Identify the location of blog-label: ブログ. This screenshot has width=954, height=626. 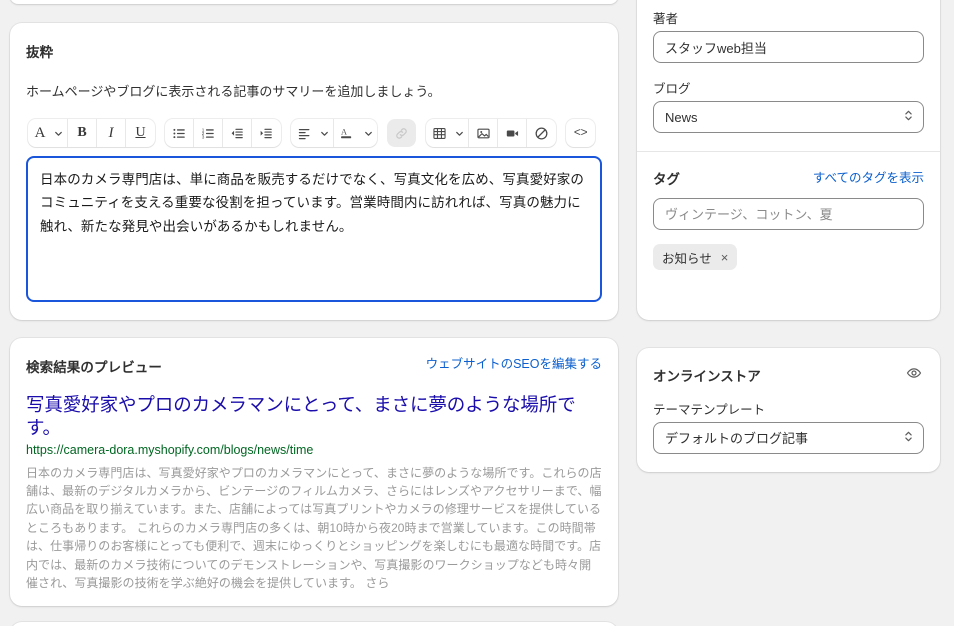
(672, 89).